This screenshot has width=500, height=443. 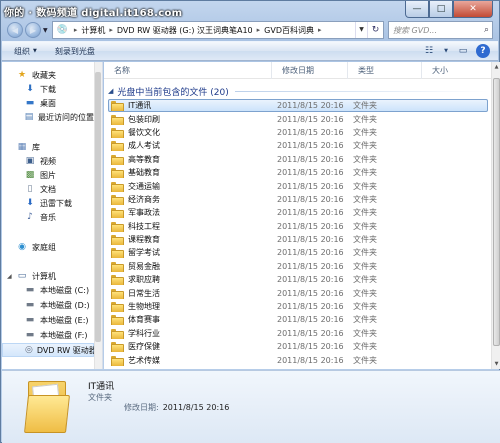 I want to click on column-name: 名称, so click(x=188, y=70).